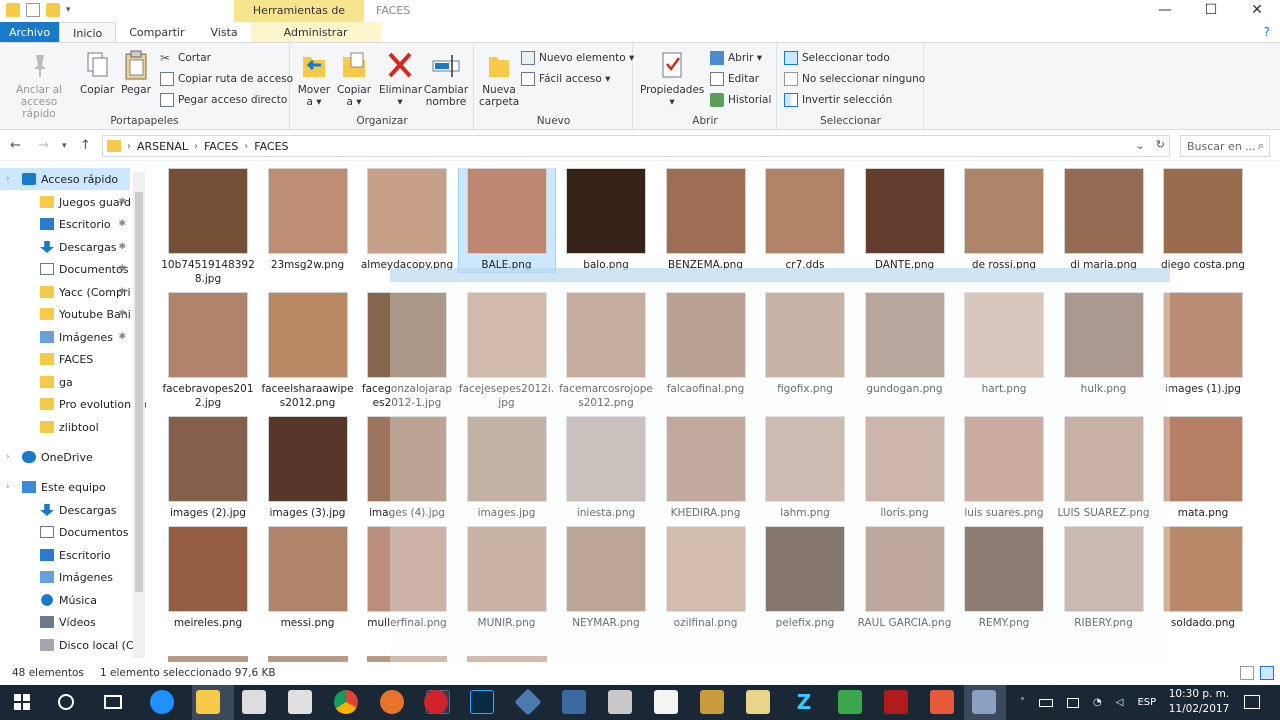 Image resolution: width=1280 pixels, height=720 pixels. I want to click on file-item: diego costa.png, so click(1203, 220).